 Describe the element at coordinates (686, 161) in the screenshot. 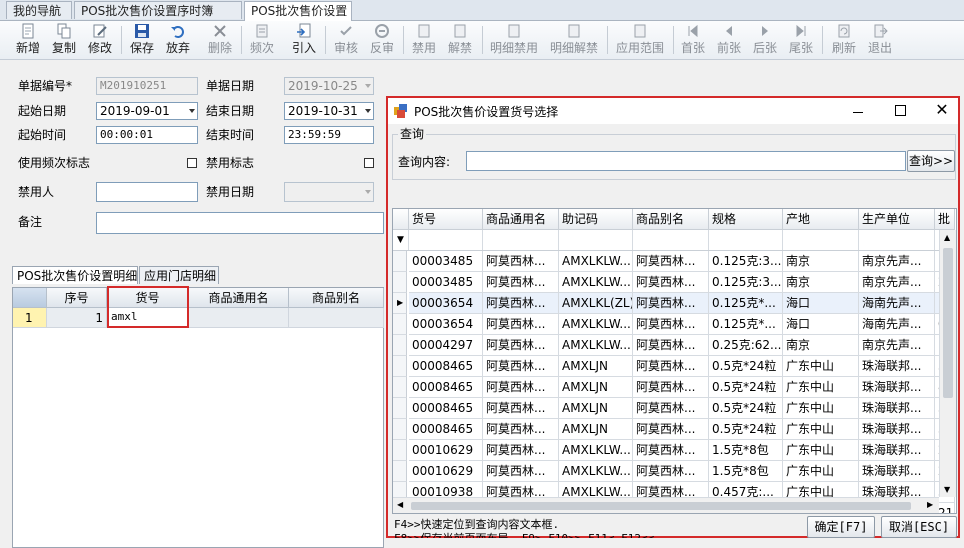

I see `query-content-input` at that location.